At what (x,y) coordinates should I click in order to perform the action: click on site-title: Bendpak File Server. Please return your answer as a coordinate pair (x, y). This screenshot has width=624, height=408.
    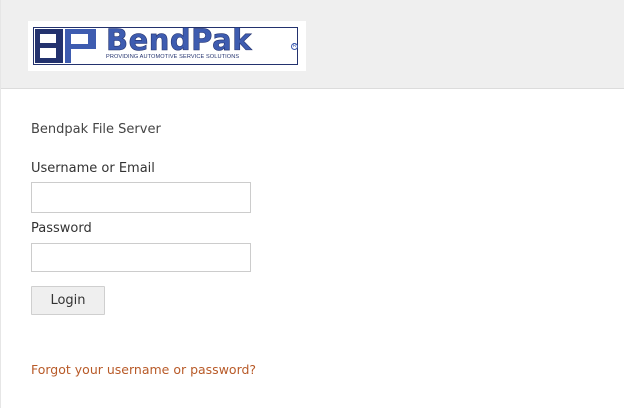
    Looking at the image, I should click on (96, 129).